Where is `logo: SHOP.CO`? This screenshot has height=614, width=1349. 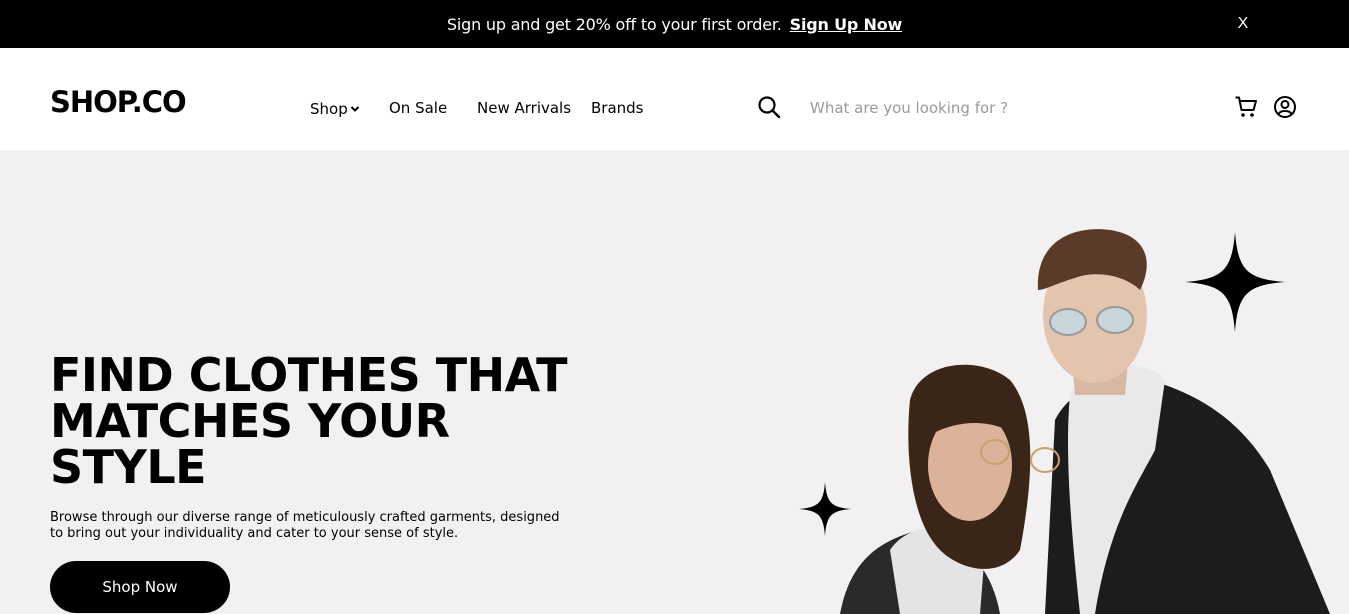 logo: SHOP.CO is located at coordinates (118, 102).